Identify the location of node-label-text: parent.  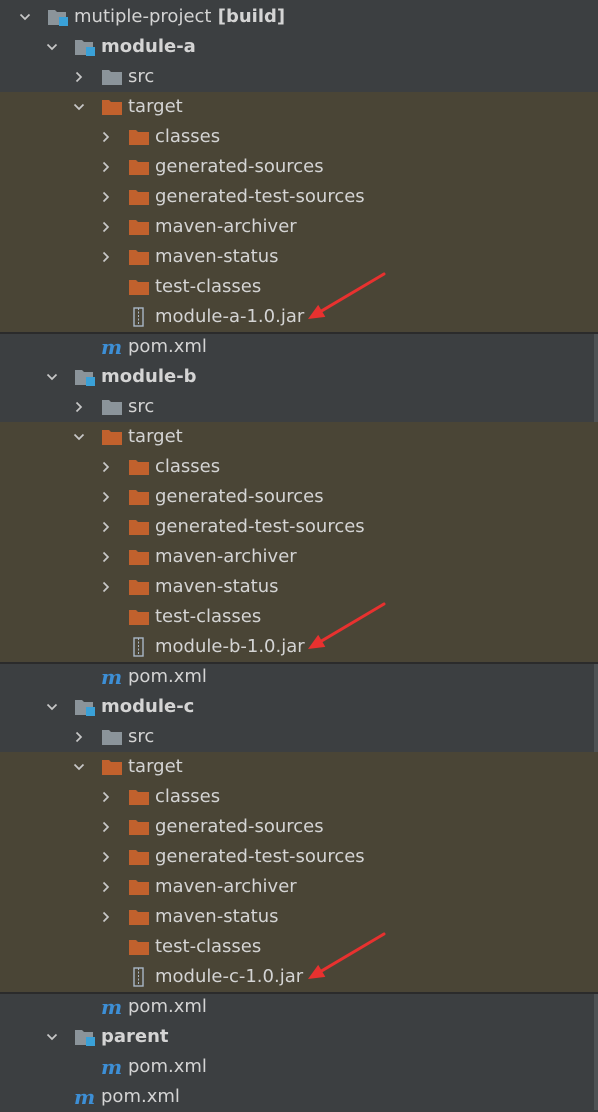
(135, 1036).